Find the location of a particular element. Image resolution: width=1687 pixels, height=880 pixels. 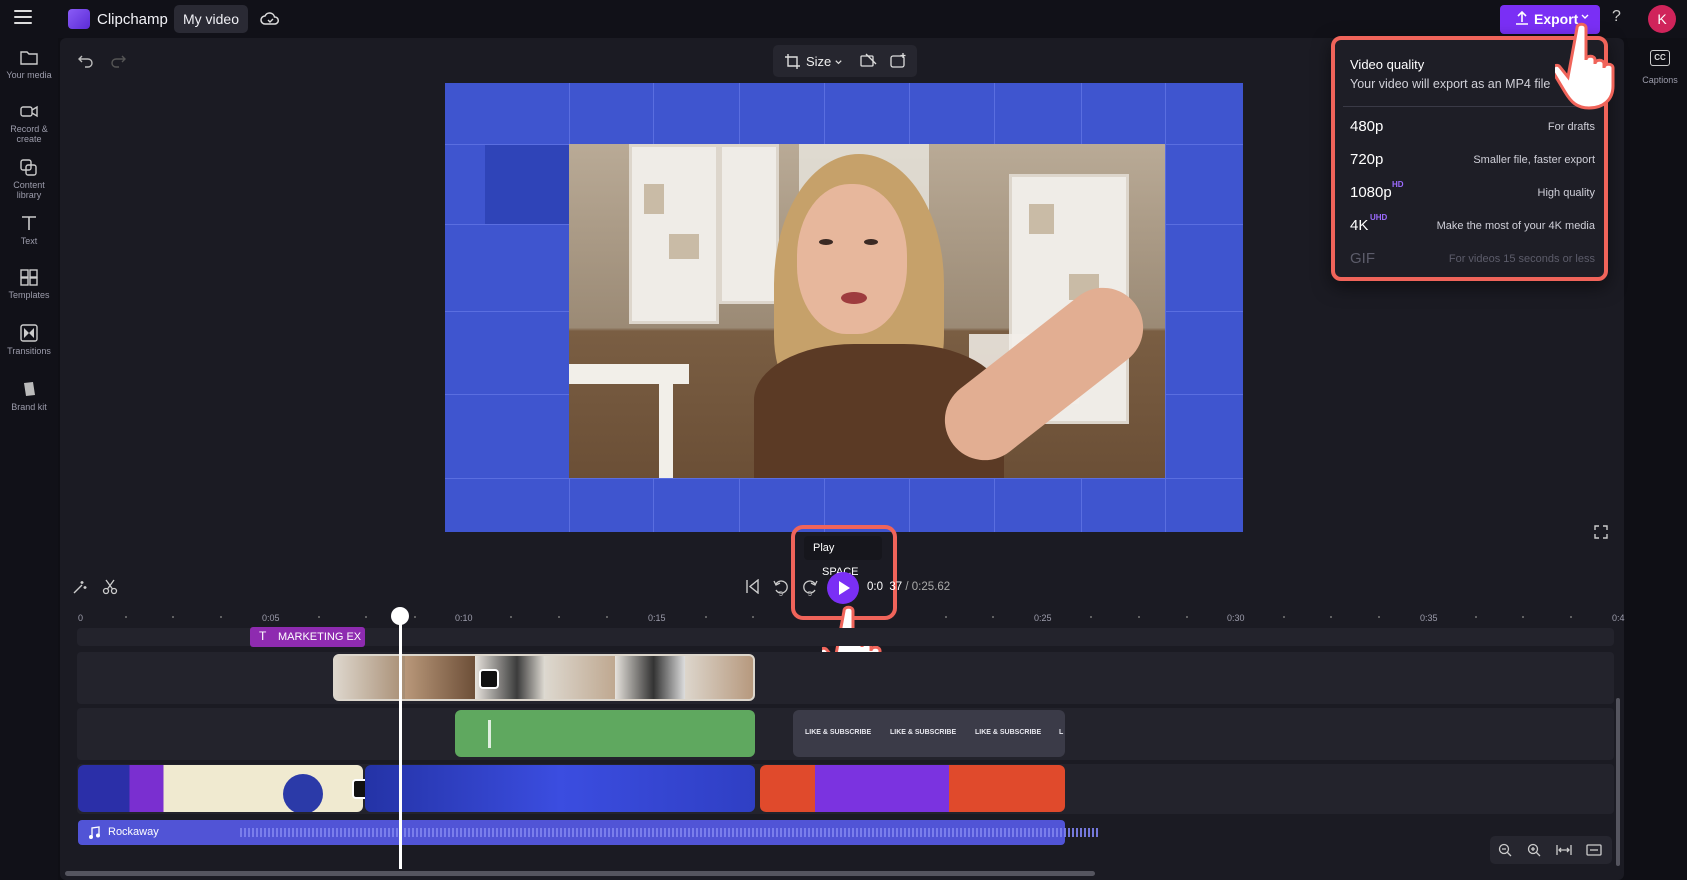

tooltip-action: Play is located at coordinates (824, 548).